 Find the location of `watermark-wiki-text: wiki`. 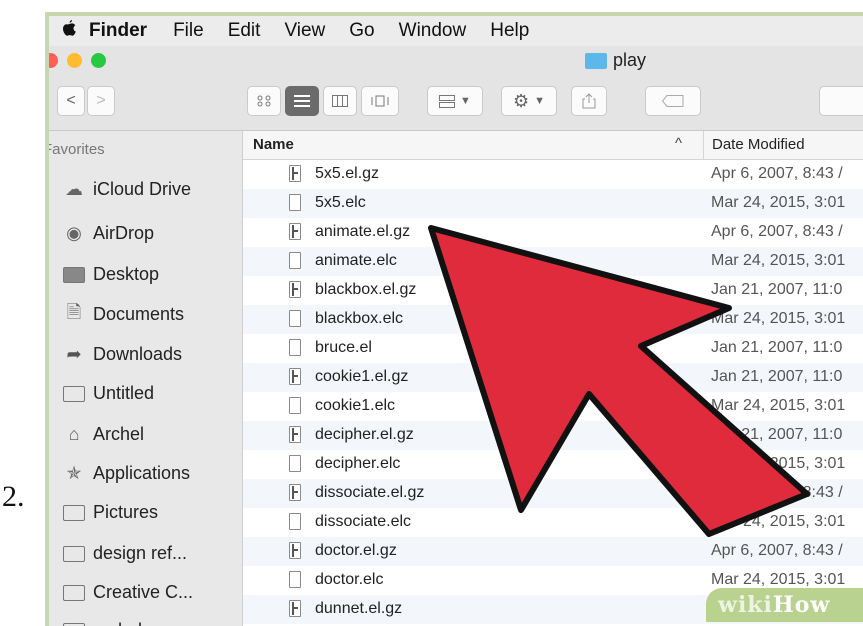

watermark-wiki-text: wiki is located at coordinates (745, 605).